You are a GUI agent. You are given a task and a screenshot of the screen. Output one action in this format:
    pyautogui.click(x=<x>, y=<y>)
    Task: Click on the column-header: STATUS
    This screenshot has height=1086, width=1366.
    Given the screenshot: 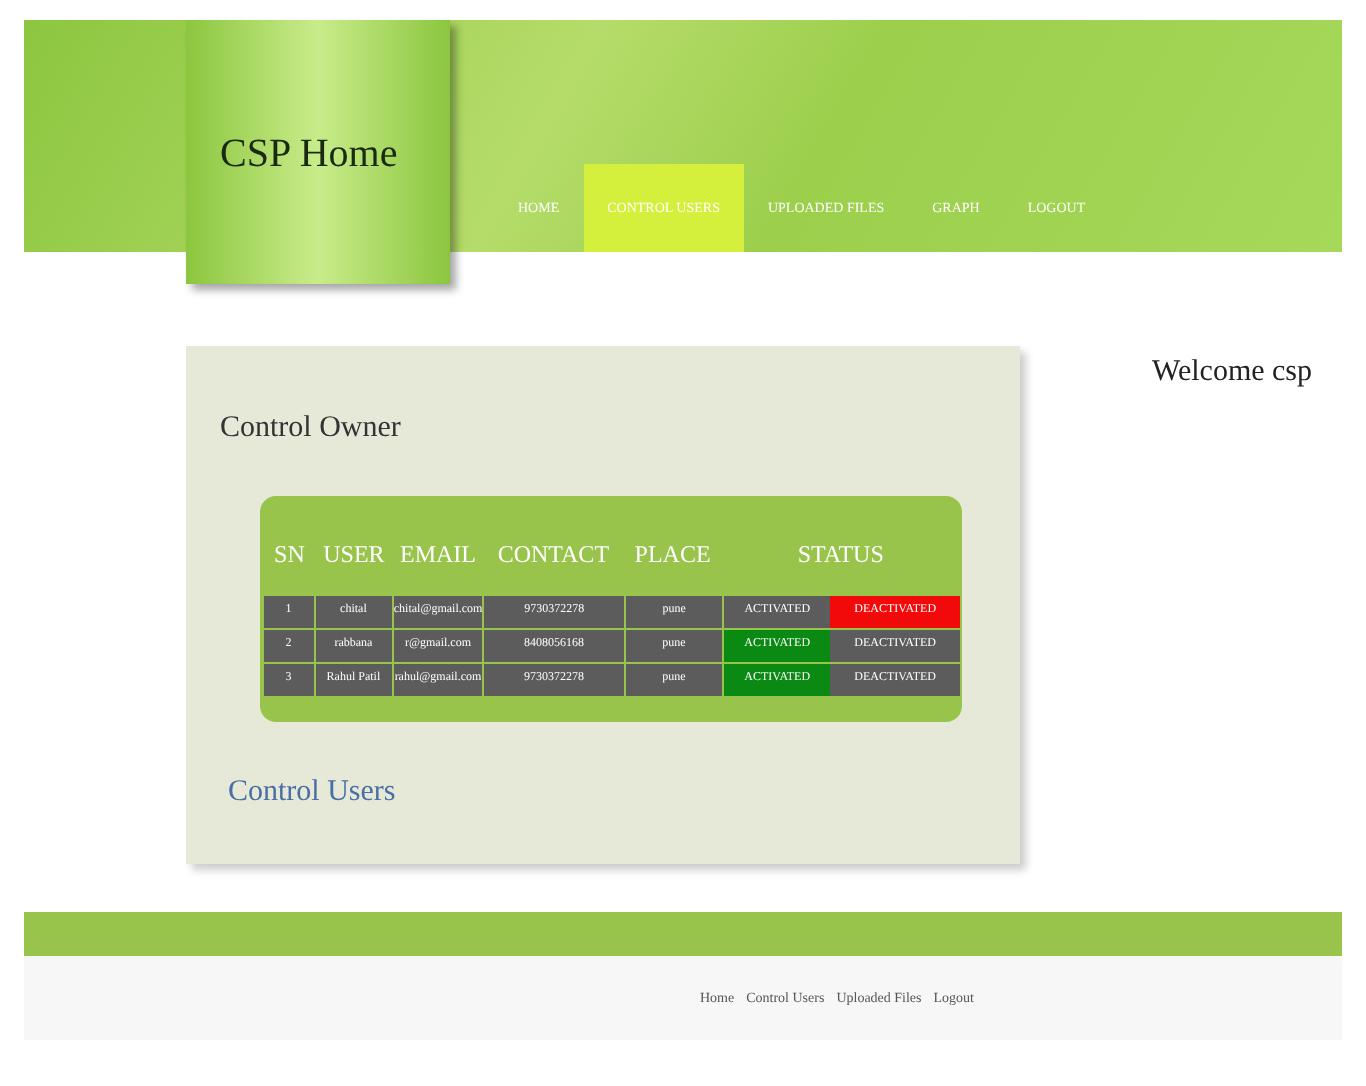 What is the action you would take?
    pyautogui.click(x=840, y=554)
    